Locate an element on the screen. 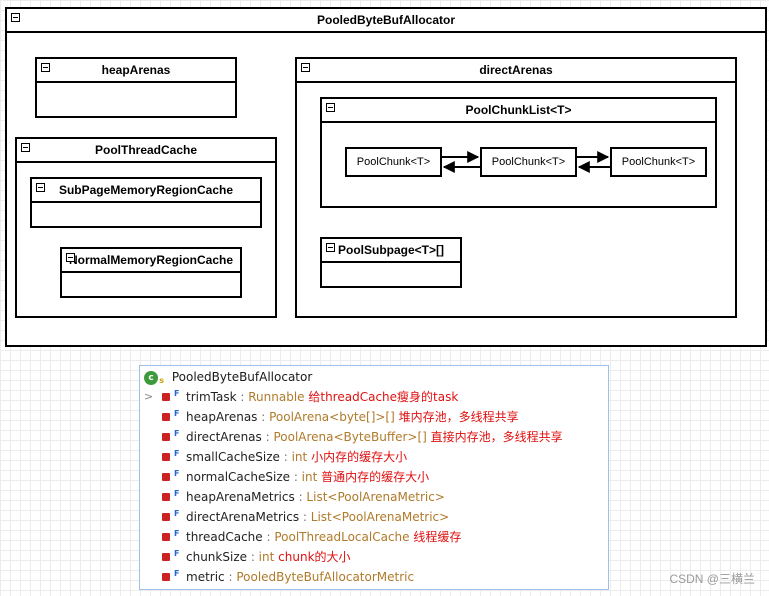 The width and height of the screenshot is (769, 596). field-name: metric is located at coordinates (205, 577).